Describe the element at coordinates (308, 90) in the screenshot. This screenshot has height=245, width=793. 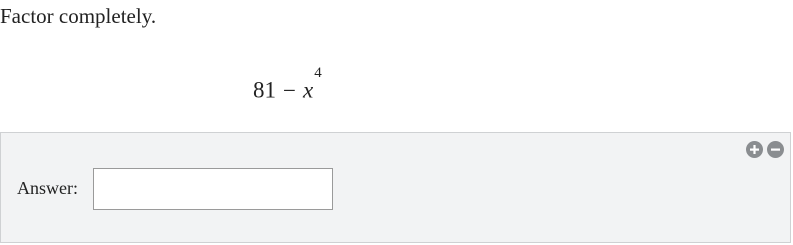
I see `expression-variable: x` at that location.